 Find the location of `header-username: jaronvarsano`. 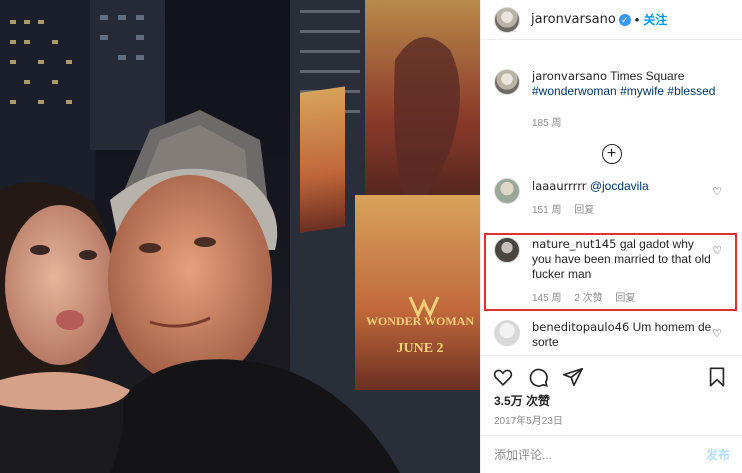

header-username: jaronvarsano is located at coordinates (573, 19).